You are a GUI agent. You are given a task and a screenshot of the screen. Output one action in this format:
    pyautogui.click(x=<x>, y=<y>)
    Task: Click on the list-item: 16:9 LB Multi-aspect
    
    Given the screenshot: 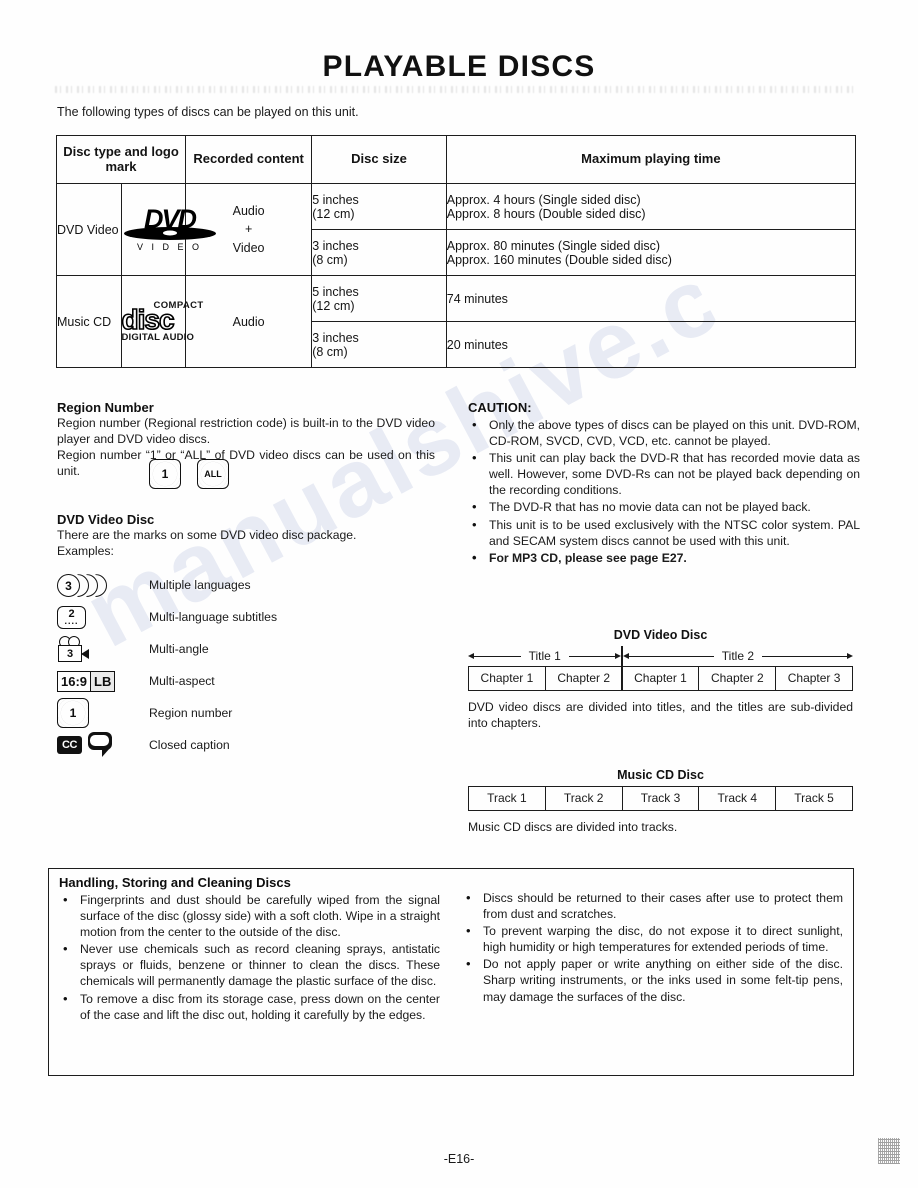 What is the action you would take?
    pyautogui.click(x=246, y=681)
    